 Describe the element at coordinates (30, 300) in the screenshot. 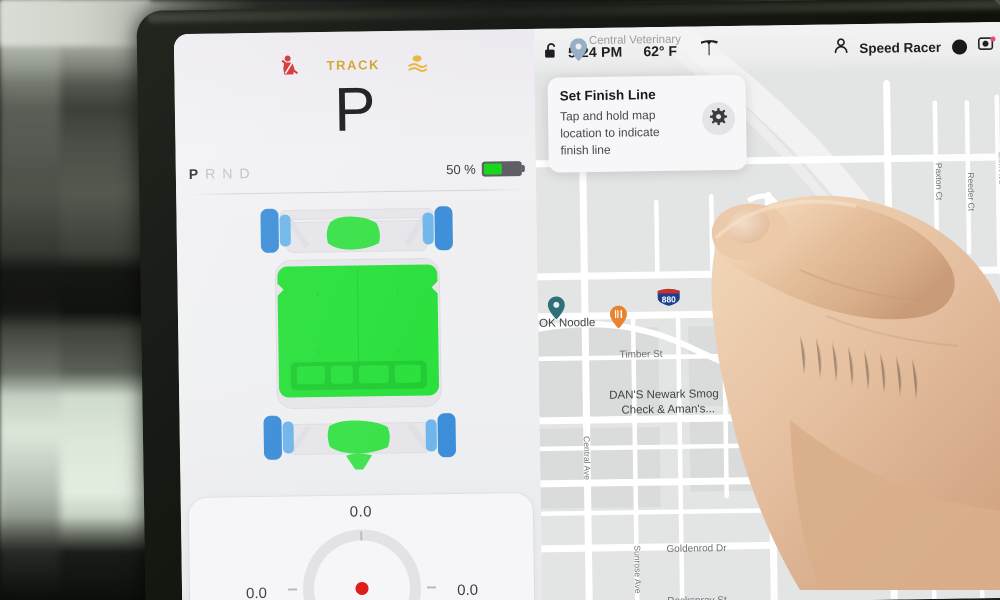

I see `car-interior-blur` at that location.